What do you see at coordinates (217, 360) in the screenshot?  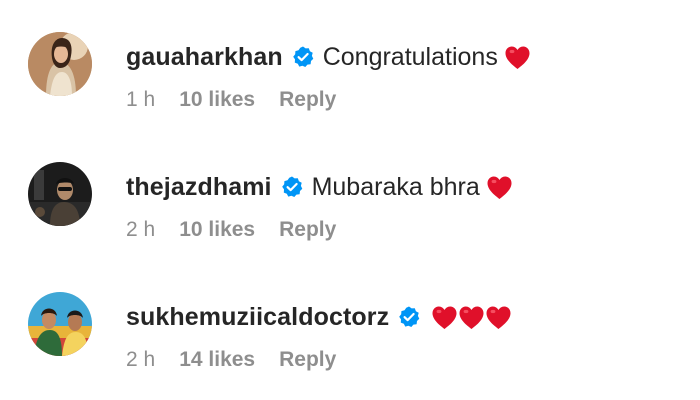 I see `likes-count-link: 14 likes` at bounding box center [217, 360].